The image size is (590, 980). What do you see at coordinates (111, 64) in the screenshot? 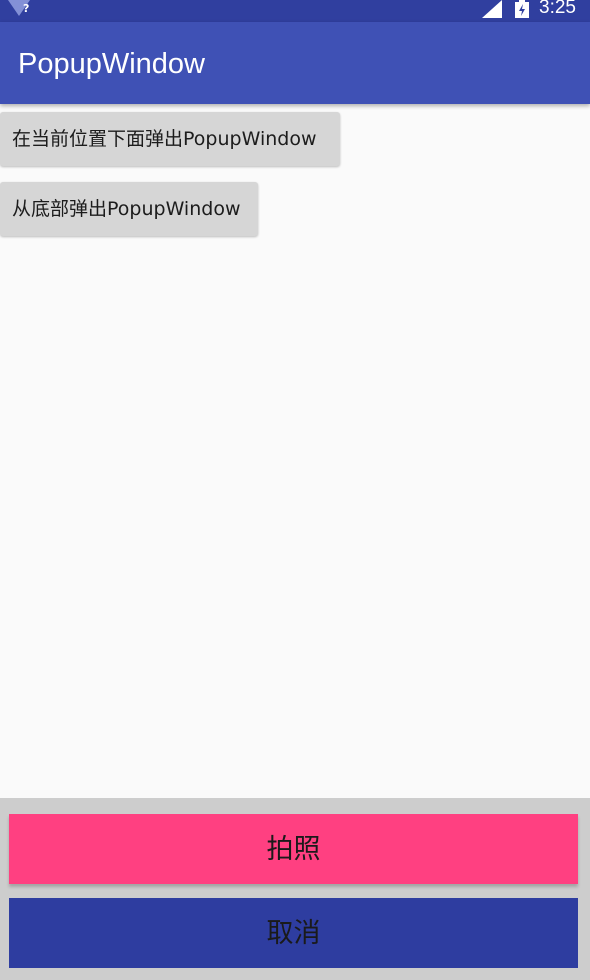
I see `page-title: PopupWindow` at bounding box center [111, 64].